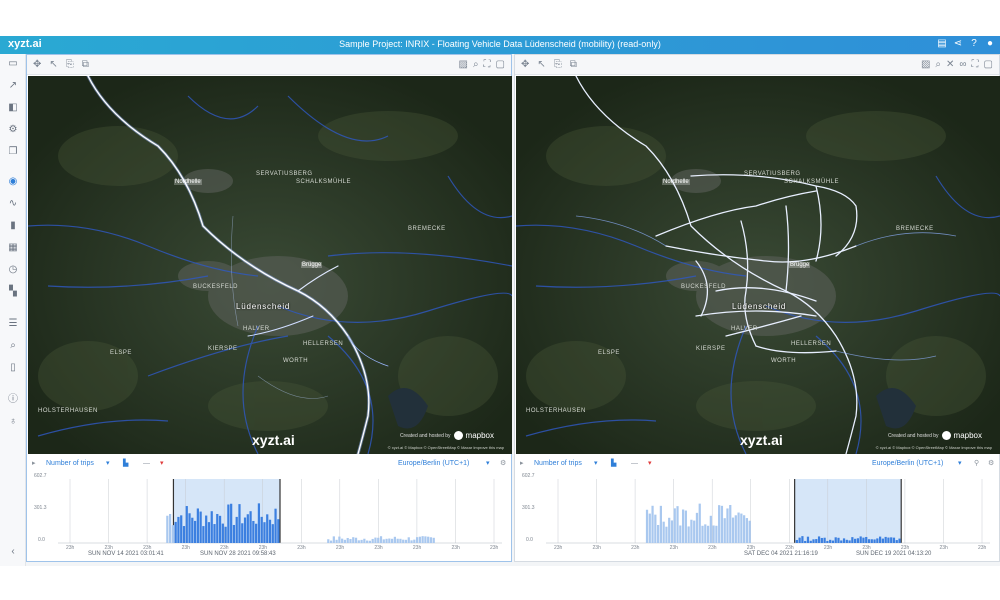  Describe the element at coordinates (13, 108) in the screenshot. I see `layers-icon: ◧` at that location.